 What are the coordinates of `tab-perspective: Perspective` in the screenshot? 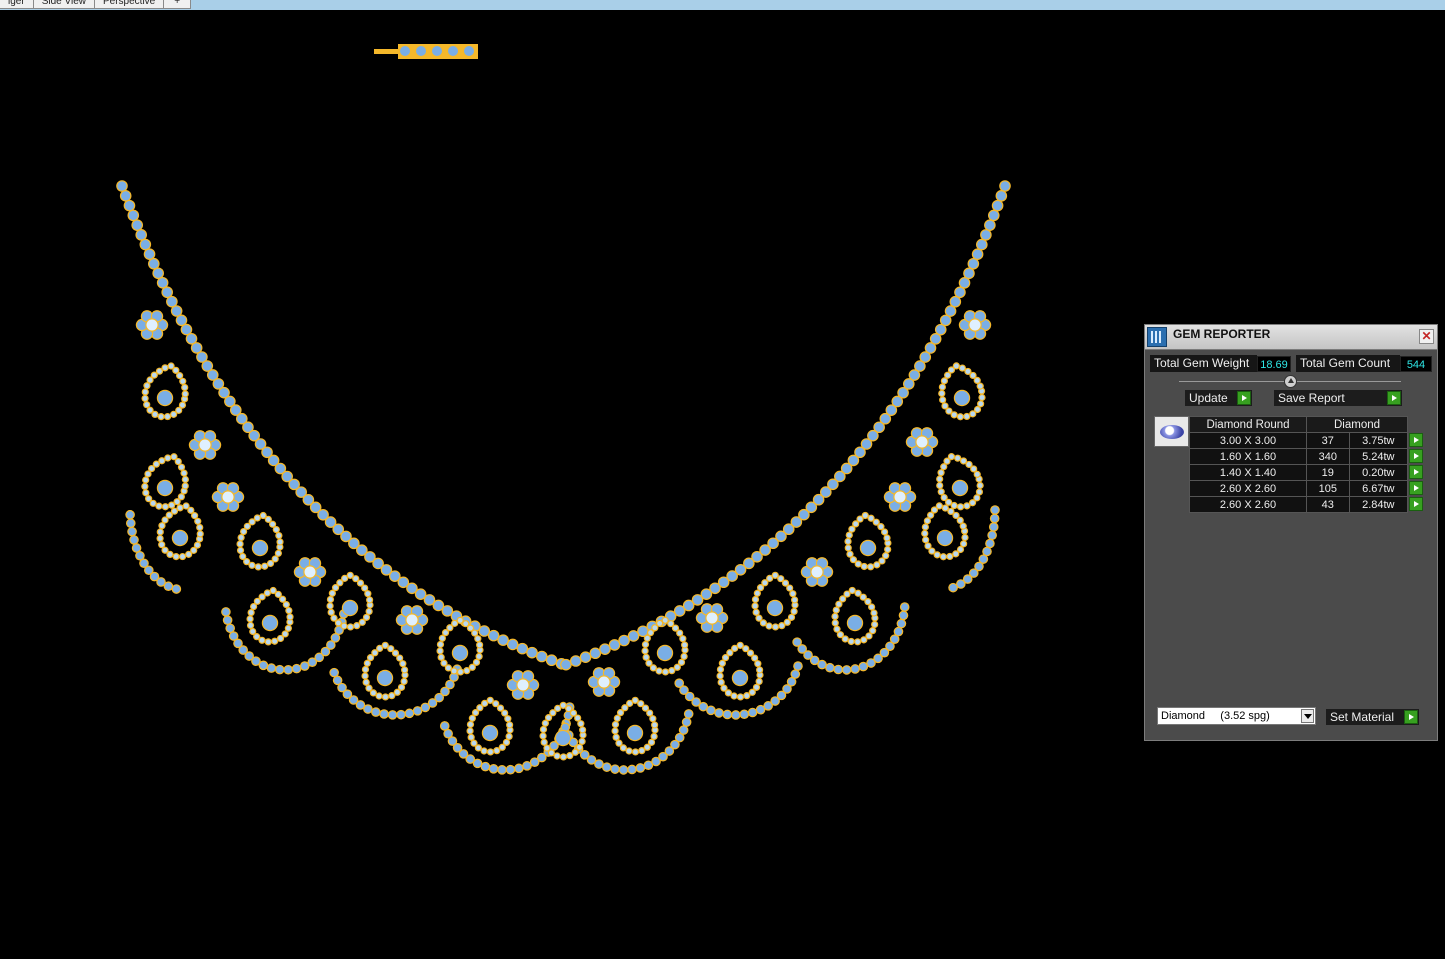 It's located at (129, 4).